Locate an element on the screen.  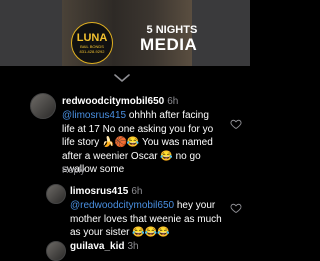
comment-username: limosrus415 6h is located at coordinates (106, 191).